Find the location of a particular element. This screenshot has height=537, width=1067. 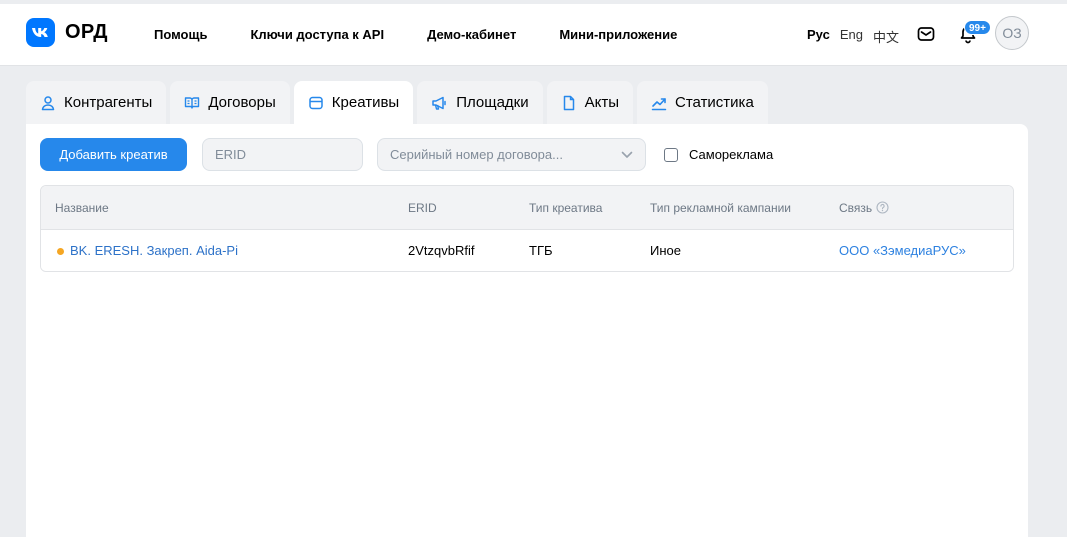

tab-platforms: Площадки is located at coordinates (480, 102).